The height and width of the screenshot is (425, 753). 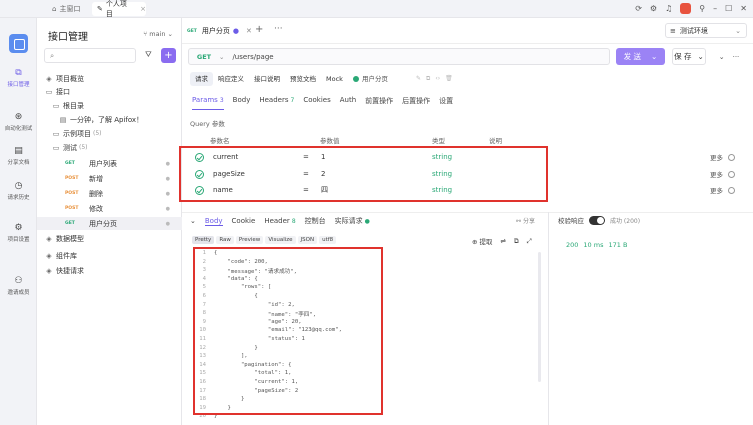 What do you see at coordinates (18, 78) in the screenshot?
I see `rail-item-api: ⧉ 接口管理` at bounding box center [18, 78].